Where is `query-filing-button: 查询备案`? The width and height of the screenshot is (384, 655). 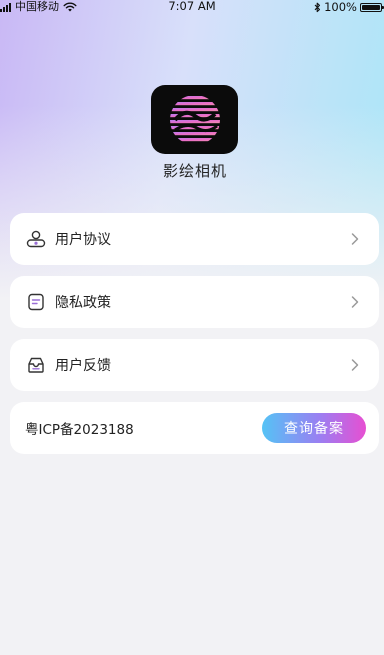
query-filing-button: 查询备案 is located at coordinates (314, 428).